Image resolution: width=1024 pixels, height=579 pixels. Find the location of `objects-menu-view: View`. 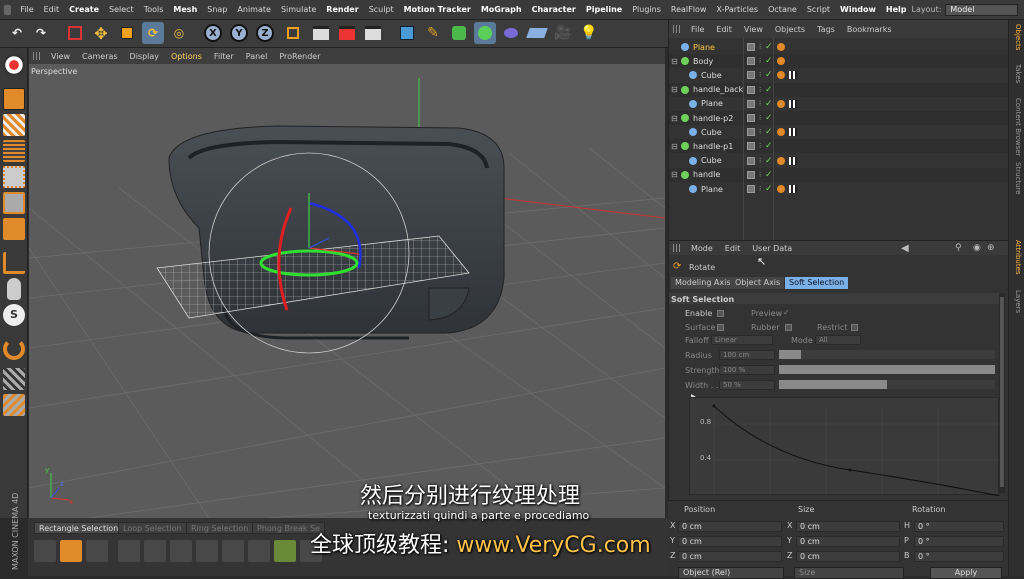

objects-menu-view: View is located at coordinates (753, 29).